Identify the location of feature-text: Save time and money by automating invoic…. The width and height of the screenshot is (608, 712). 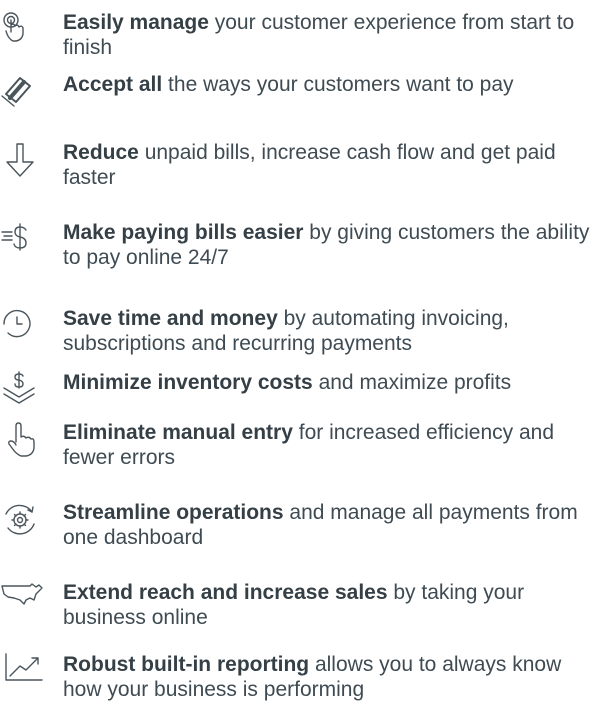
(333, 331).